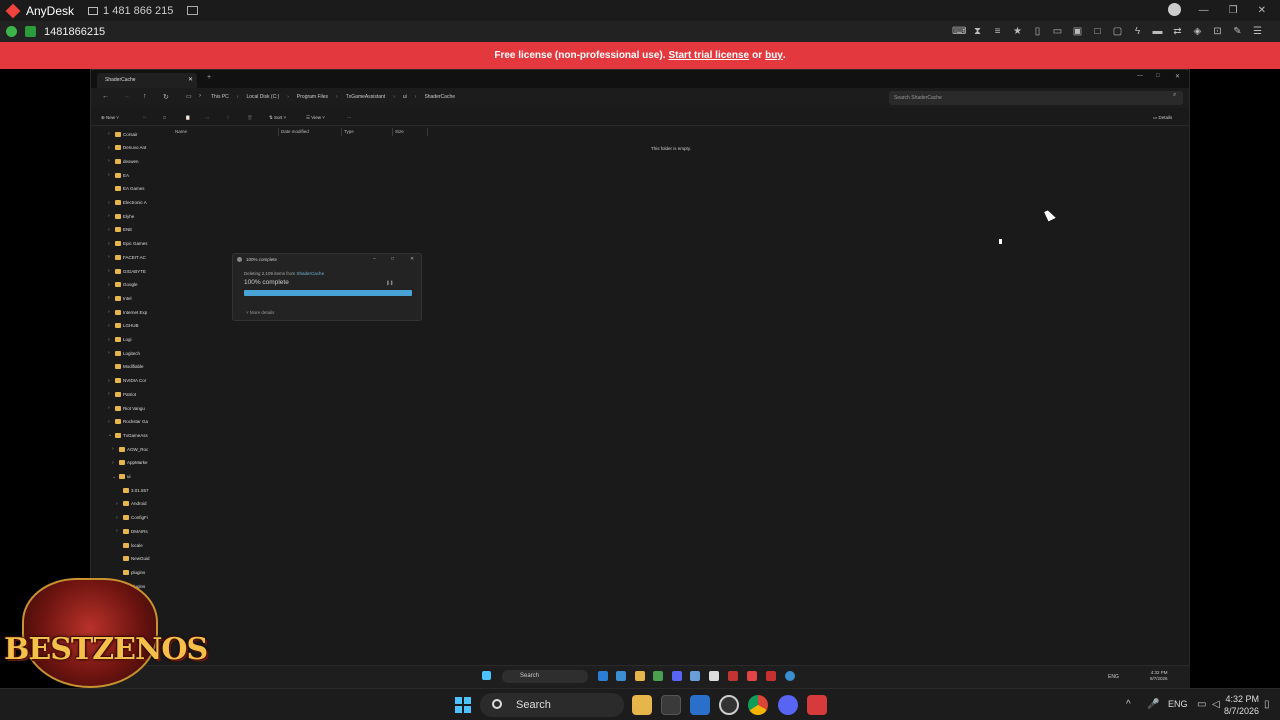  I want to click on notifications-icon: ▯, so click(1267, 704).